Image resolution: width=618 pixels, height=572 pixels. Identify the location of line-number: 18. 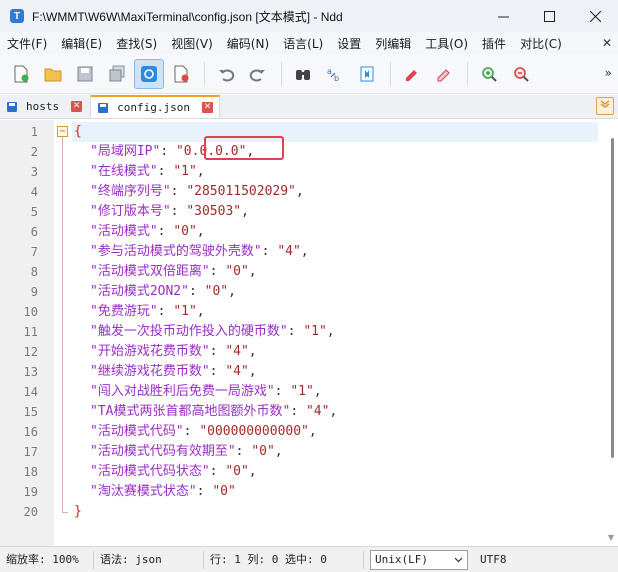
(30, 472).